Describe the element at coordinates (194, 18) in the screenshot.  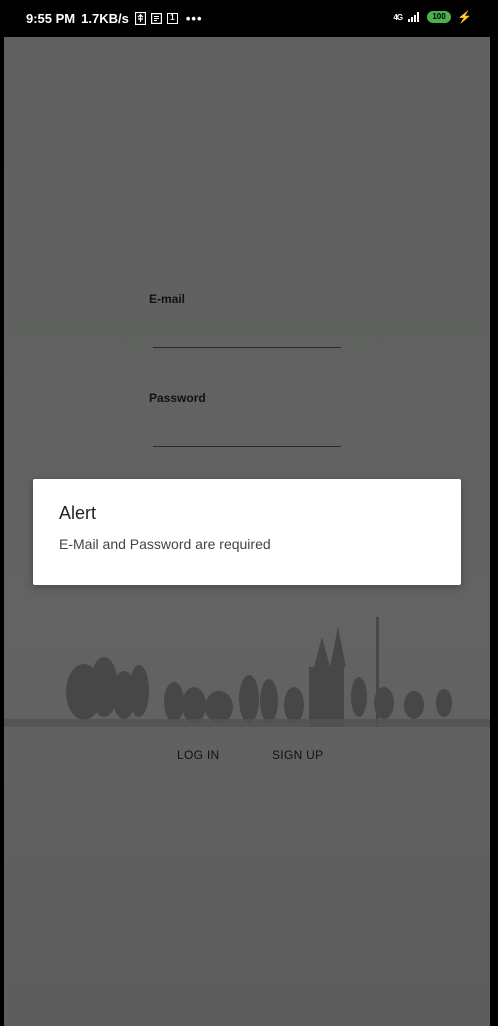
I see `more-notifications-icon: •••` at that location.